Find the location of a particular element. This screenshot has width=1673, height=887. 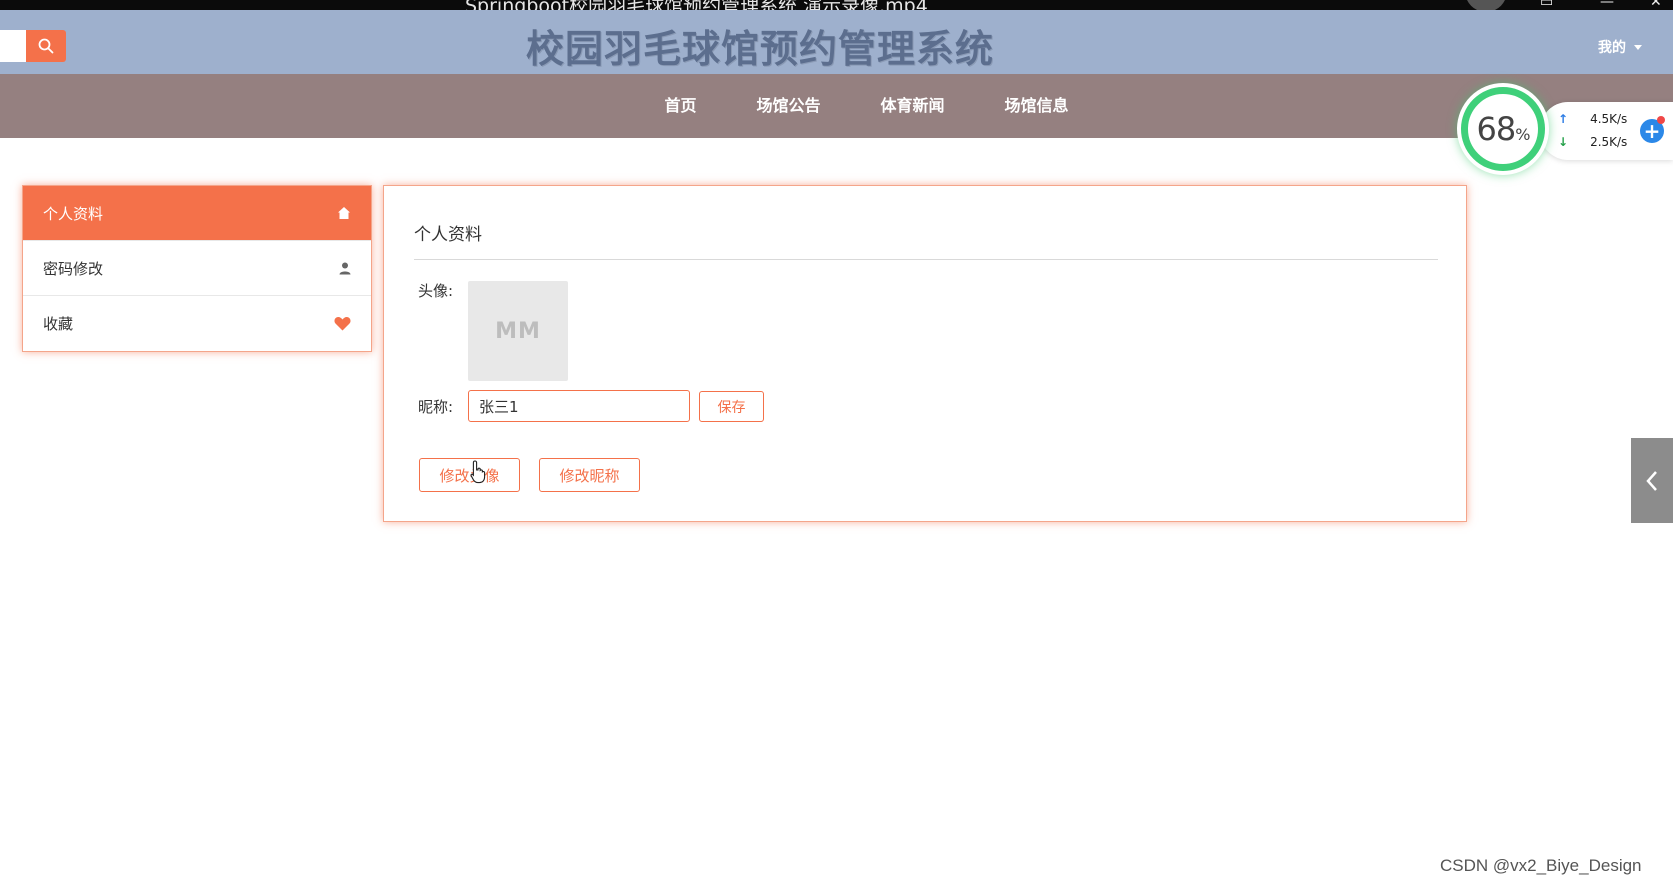

change-nickname-button: 修改昵称 is located at coordinates (589, 475).